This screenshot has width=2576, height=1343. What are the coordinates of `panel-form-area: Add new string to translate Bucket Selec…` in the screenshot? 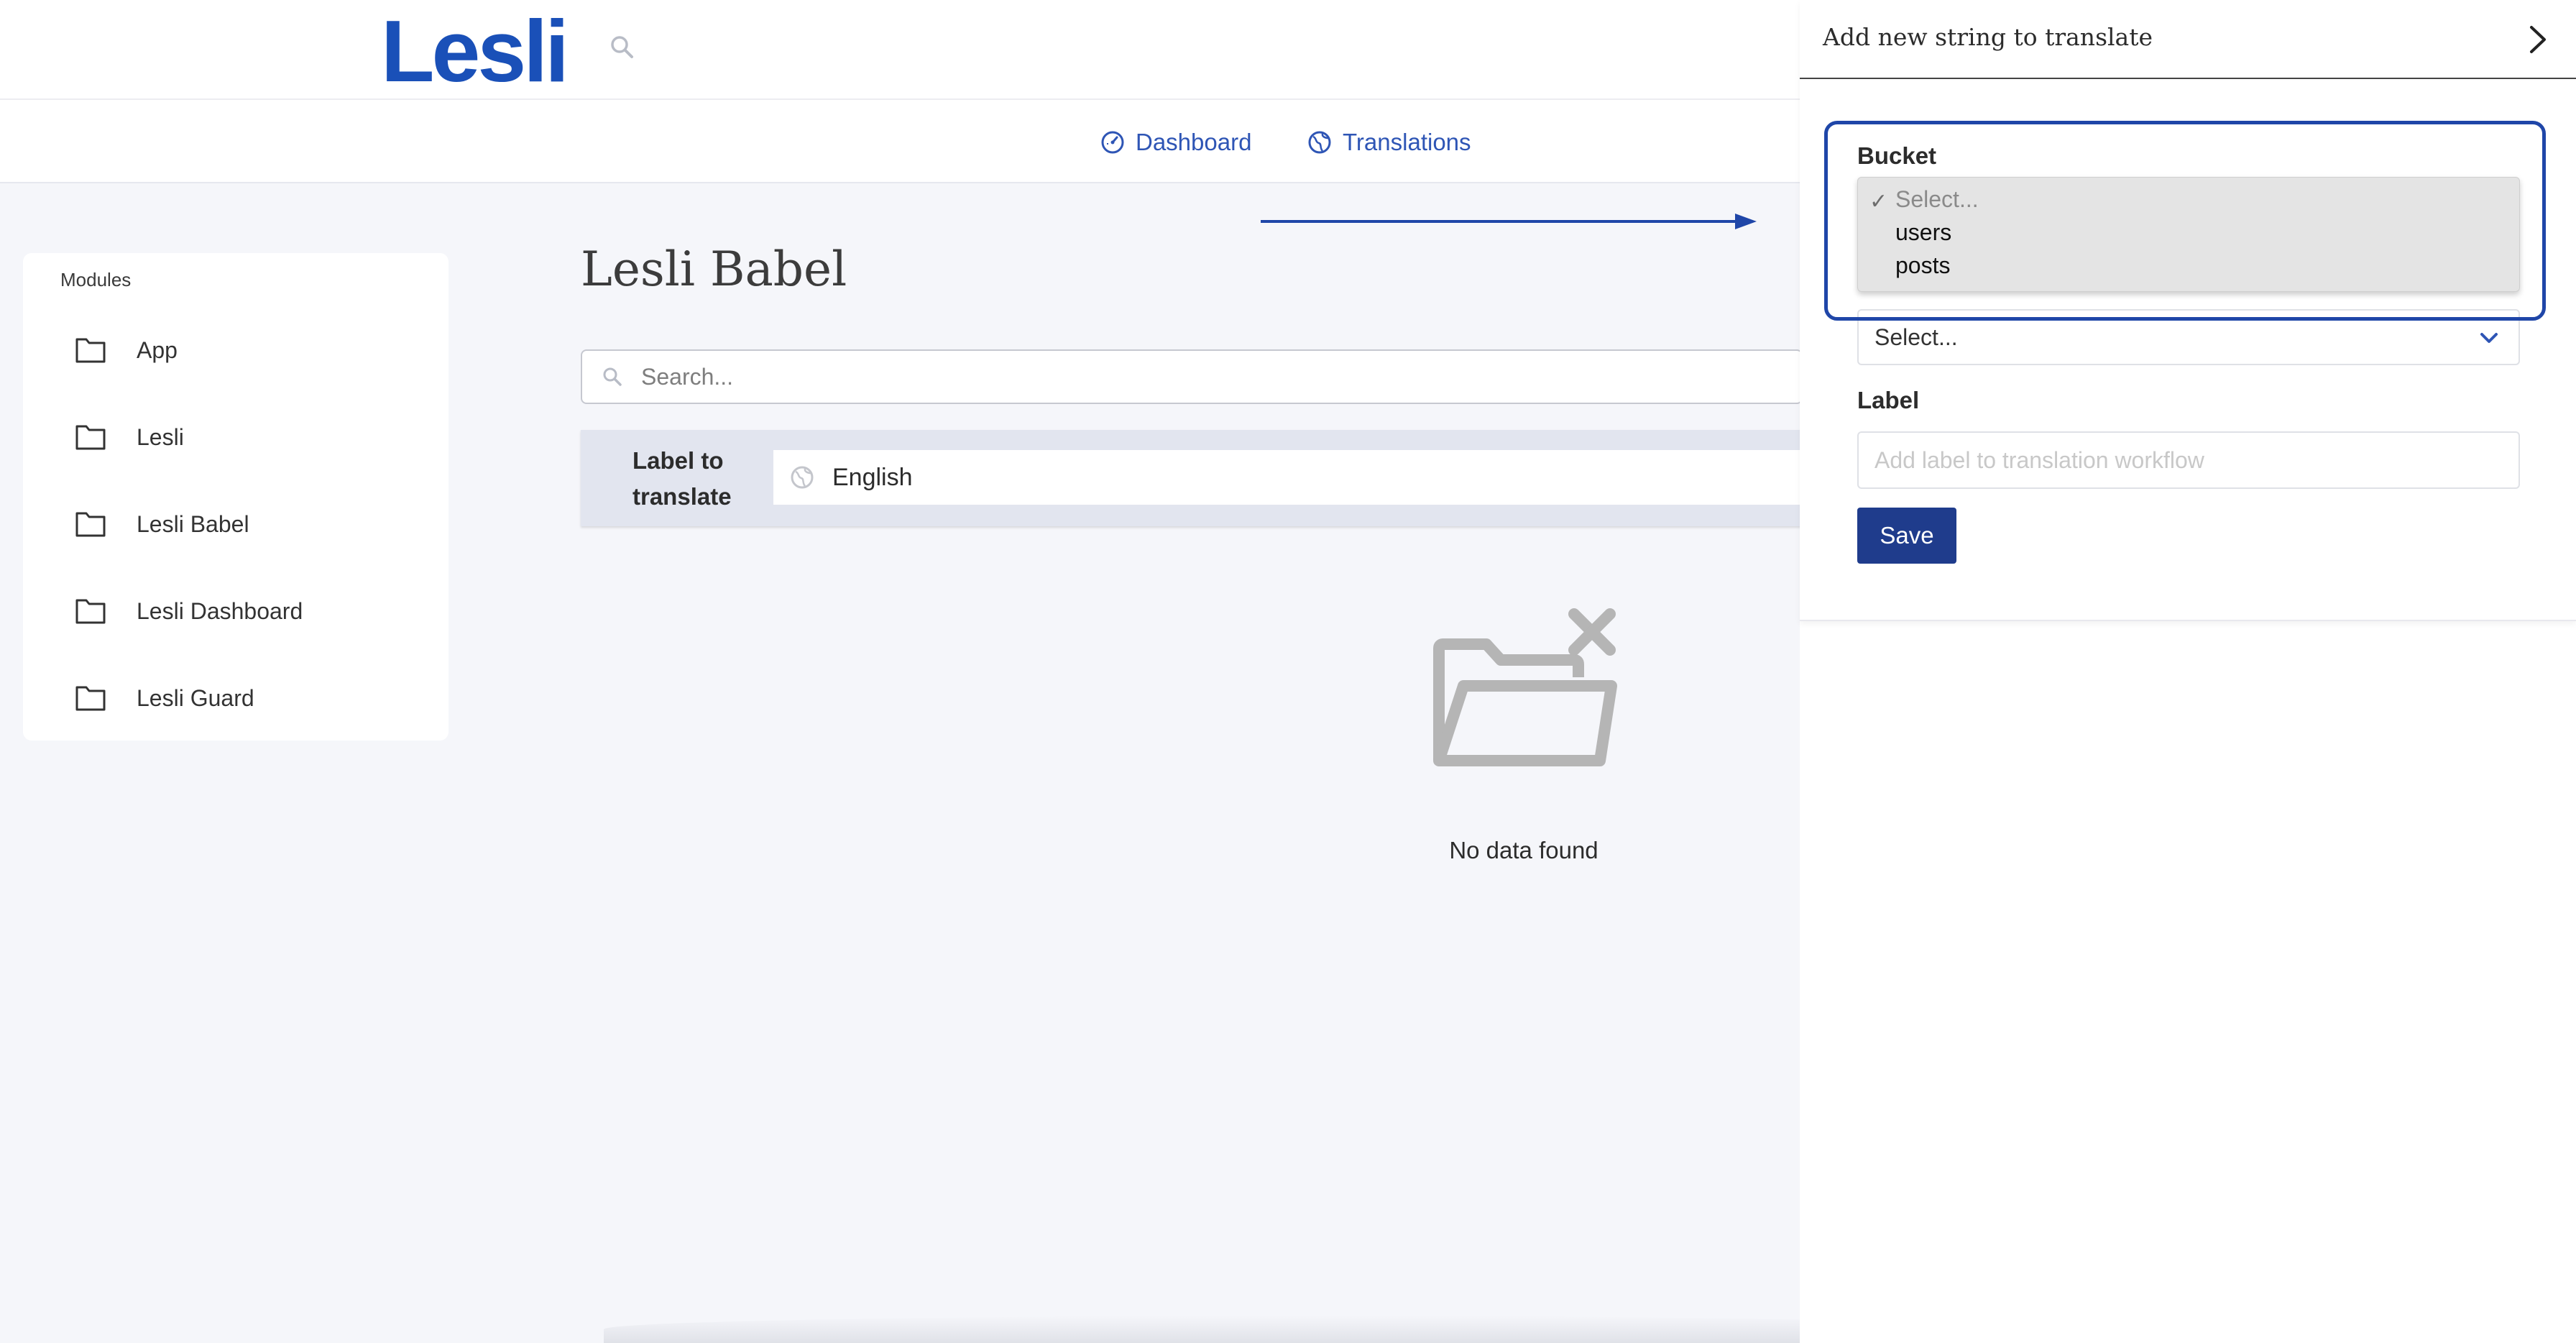 It's located at (2188, 310).